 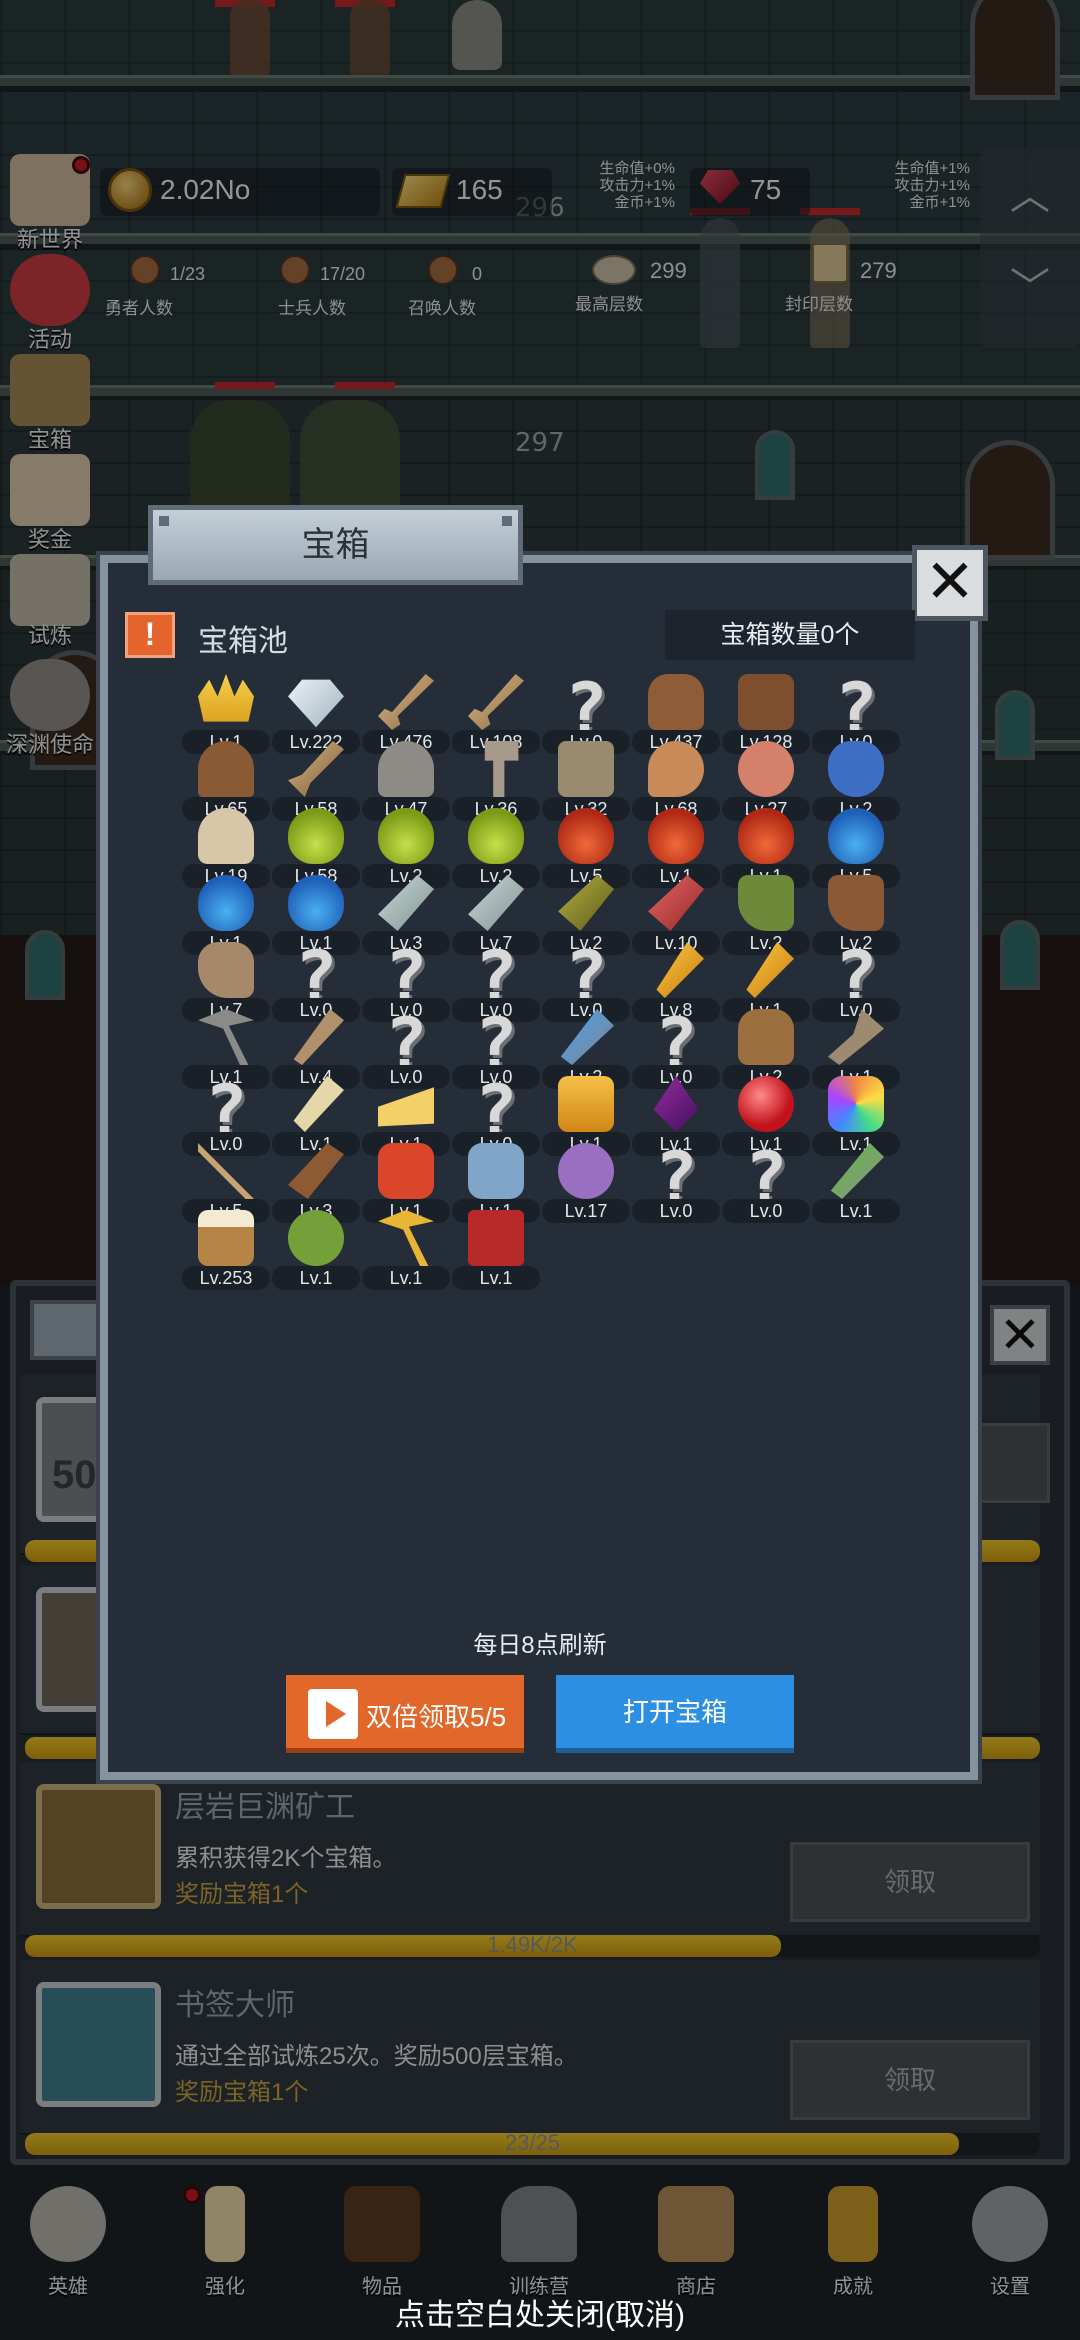 What do you see at coordinates (243, 641) in the screenshot?
I see `chest-pool-title: 宝箱池` at bounding box center [243, 641].